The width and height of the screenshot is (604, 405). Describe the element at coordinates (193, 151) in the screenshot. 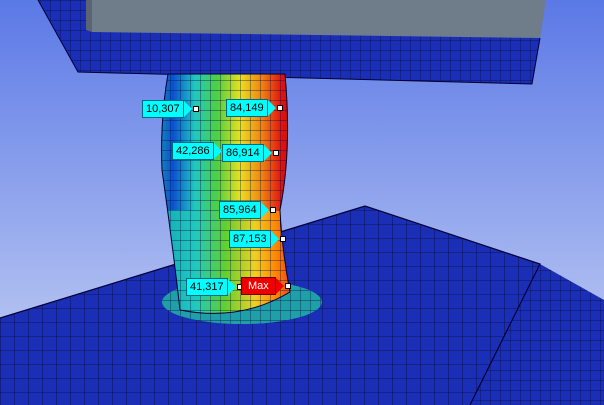

I see `probe-value: 42,286` at that location.